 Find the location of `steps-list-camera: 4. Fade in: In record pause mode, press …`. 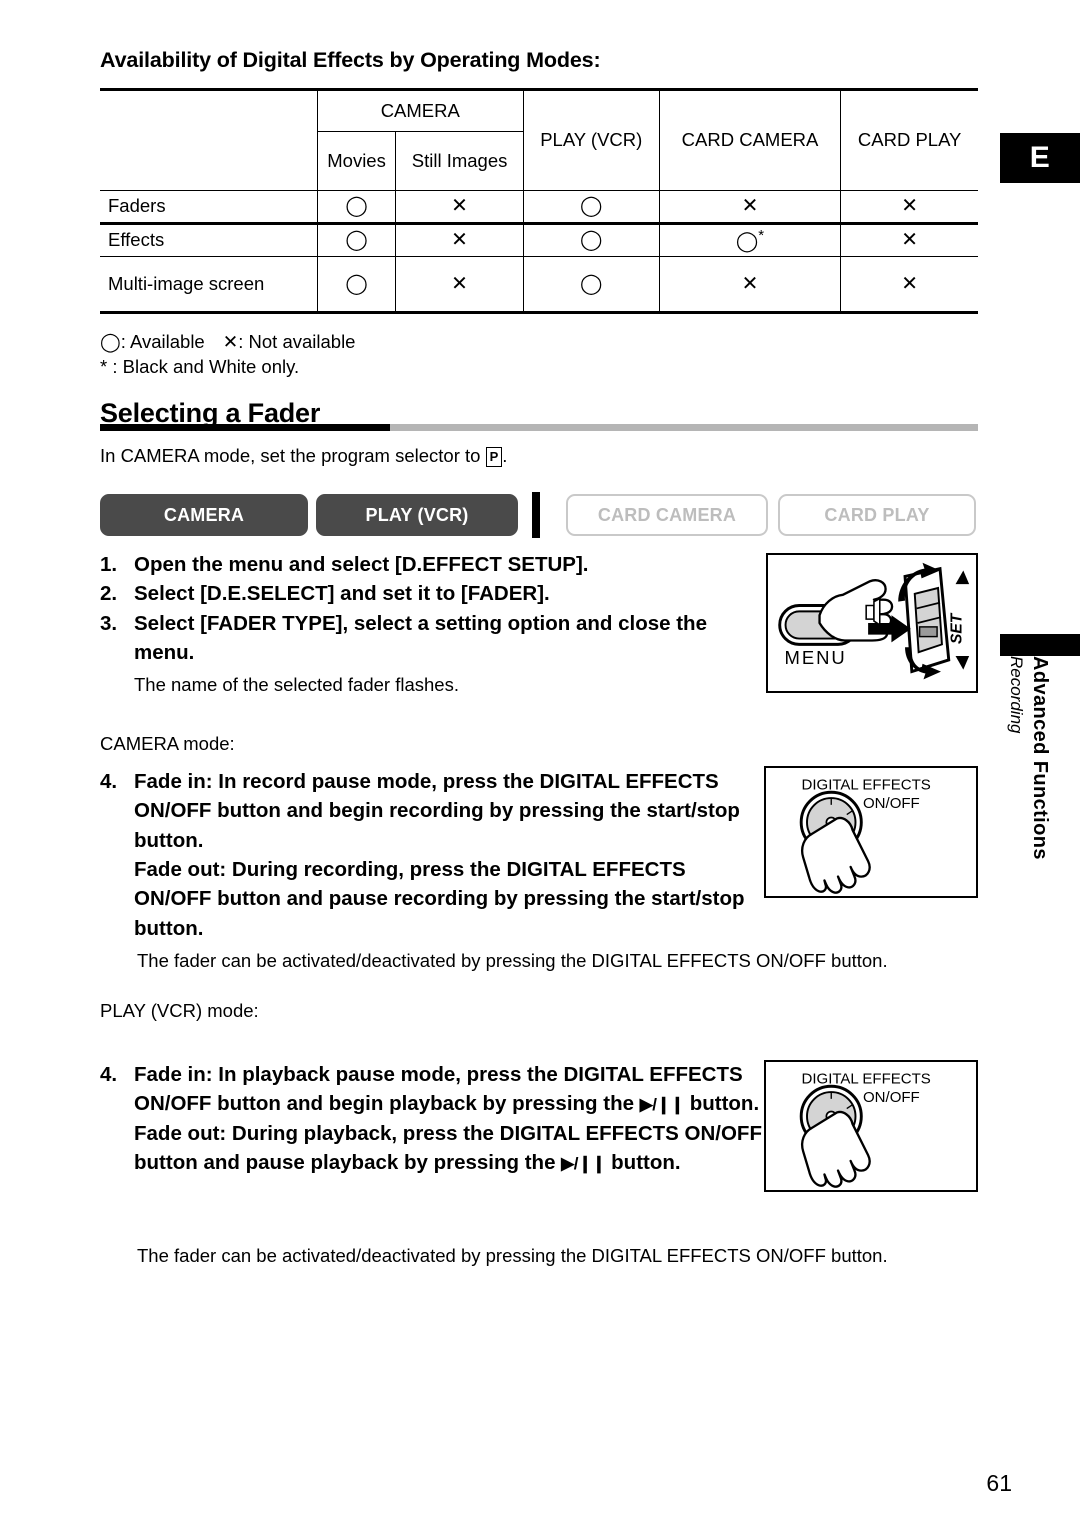

steps-list-camera: 4. Fade in: In record pause mode, press … is located at coordinates (424, 855).